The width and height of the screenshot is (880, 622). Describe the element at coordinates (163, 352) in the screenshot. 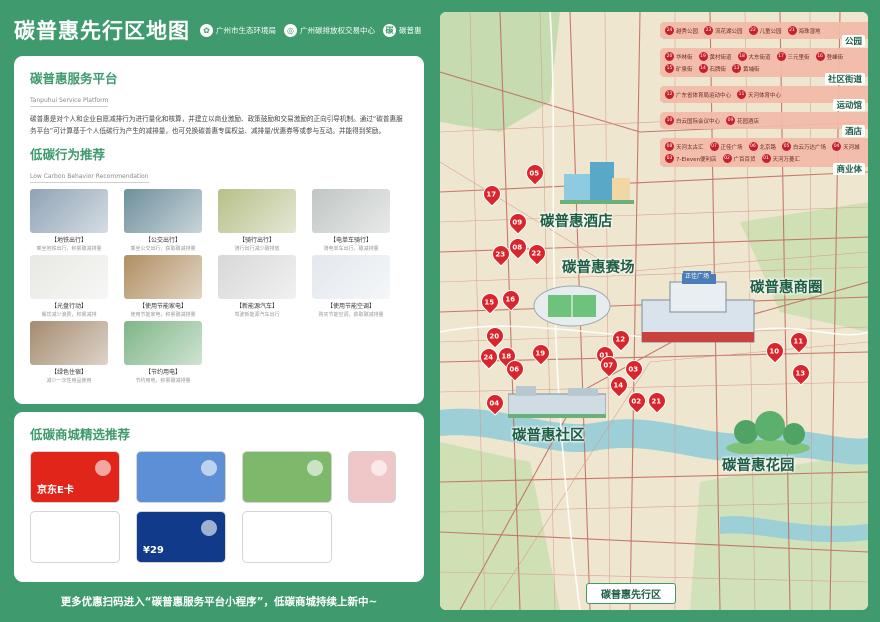

I see `behavior-item: 【节约用电】 节约用电，积累碳减排量` at that location.